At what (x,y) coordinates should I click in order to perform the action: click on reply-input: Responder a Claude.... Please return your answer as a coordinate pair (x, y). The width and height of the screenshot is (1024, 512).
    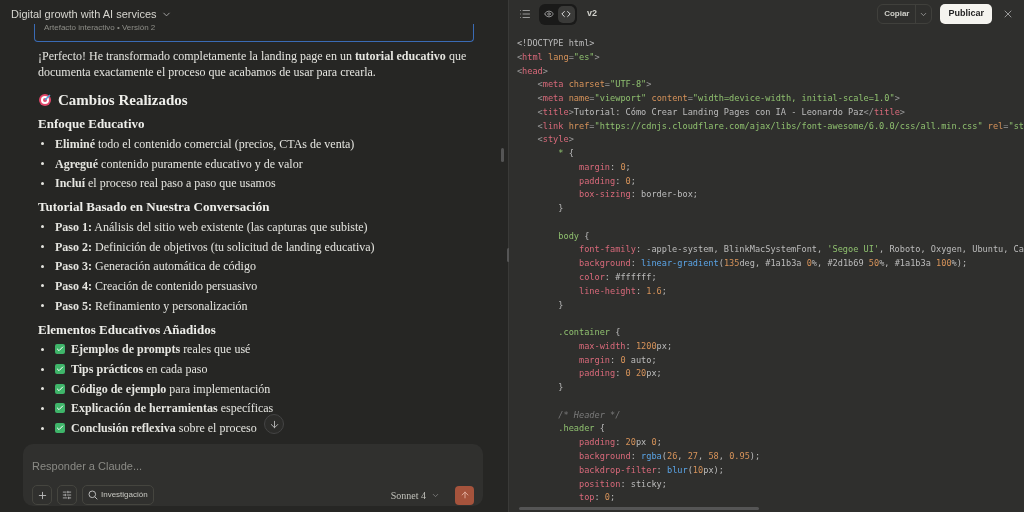
    Looking at the image, I should click on (253, 466).